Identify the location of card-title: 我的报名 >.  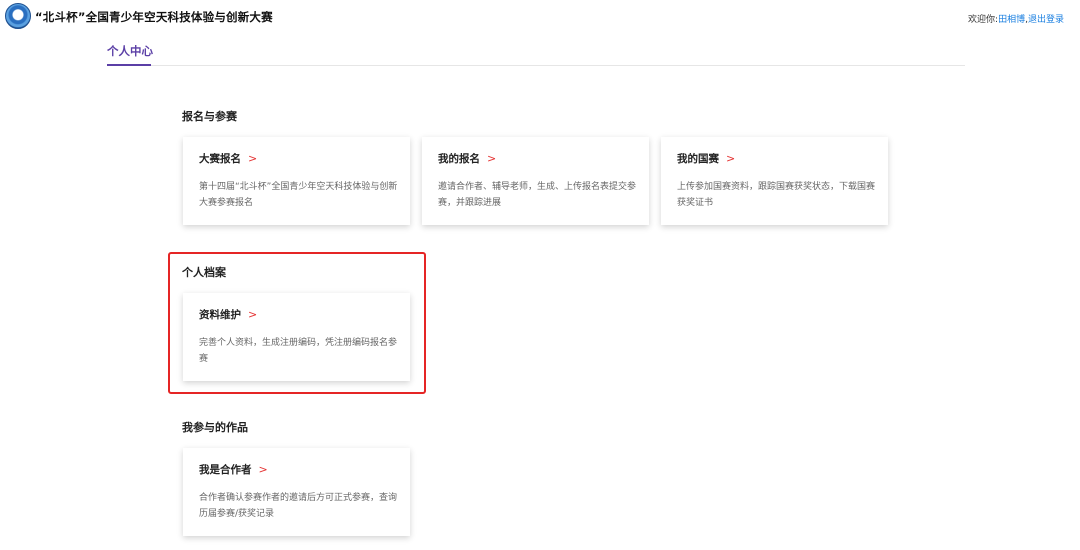
(467, 158).